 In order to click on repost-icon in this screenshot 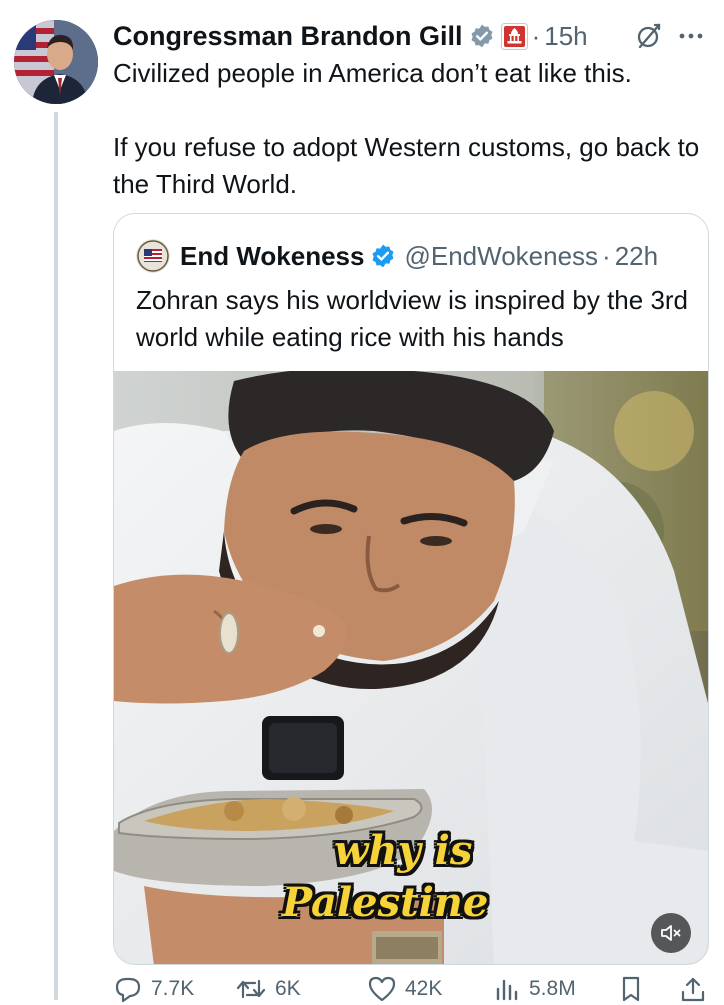, I will do `click(251, 989)`.